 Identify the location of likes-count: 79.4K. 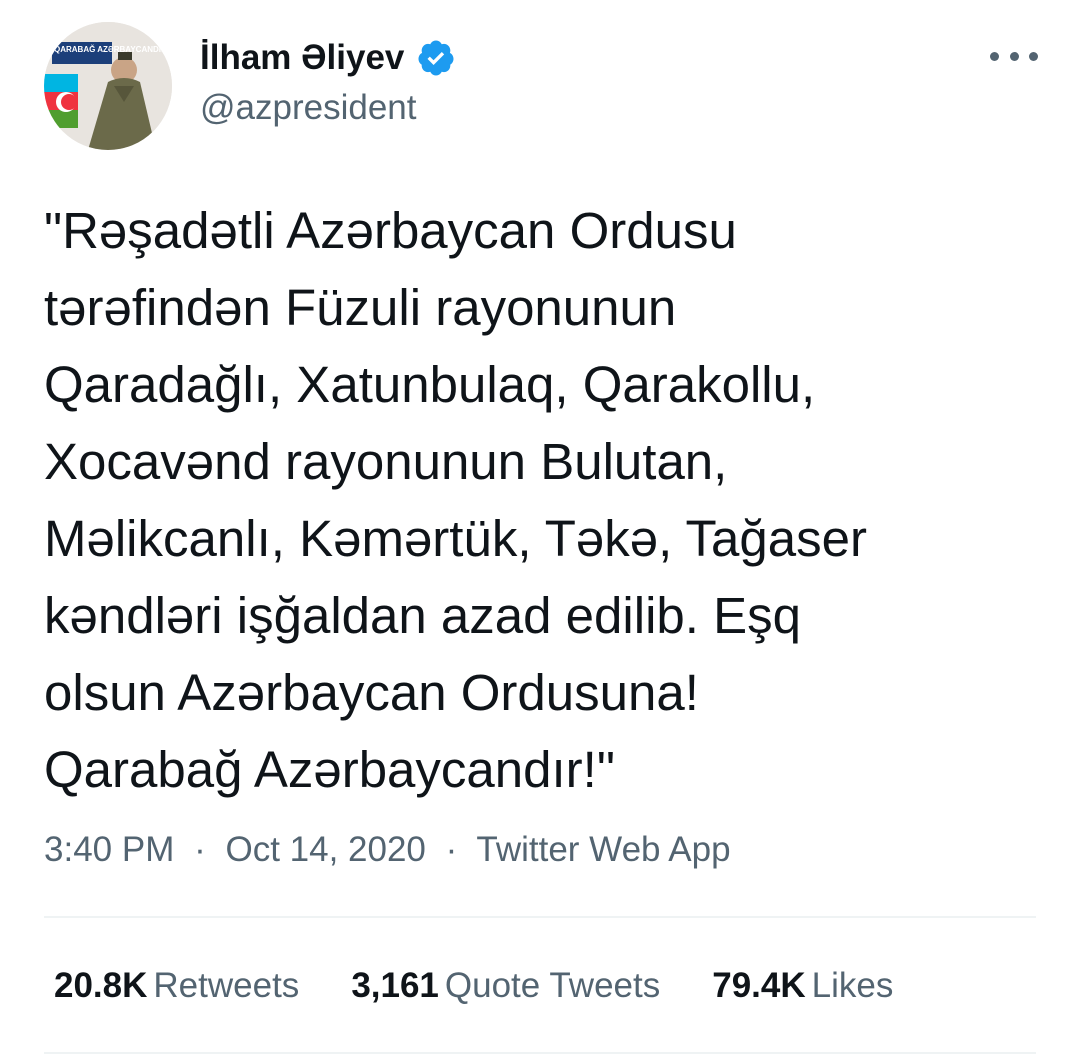
(759, 985).